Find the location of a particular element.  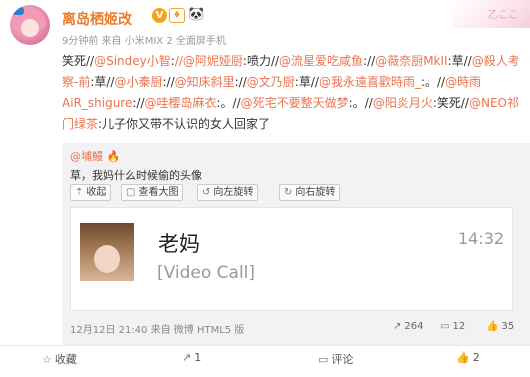

rotate-right-button: ↻ 向右旋转 is located at coordinates (310, 192).